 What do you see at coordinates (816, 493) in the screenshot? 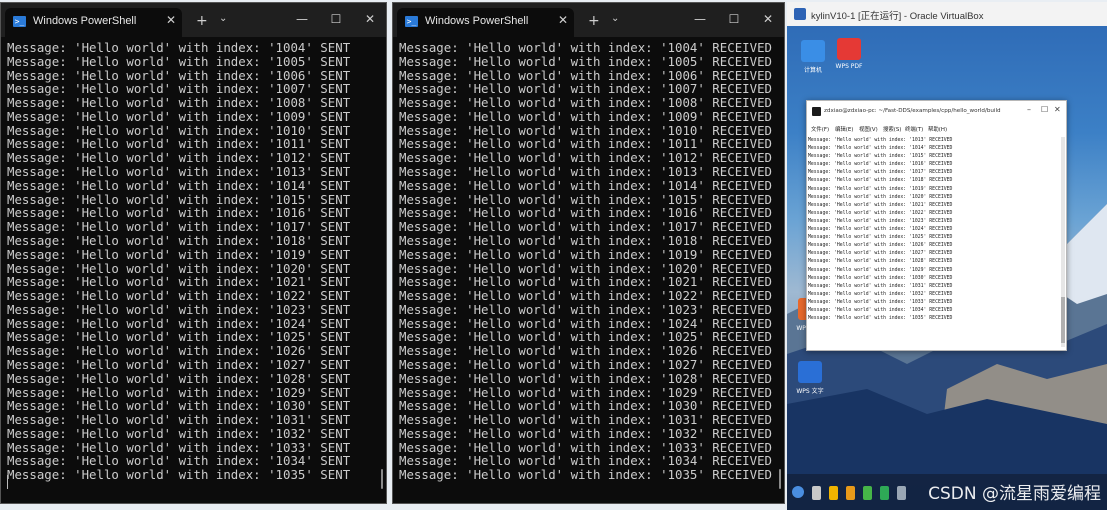
I see `file-manager-icon` at bounding box center [816, 493].